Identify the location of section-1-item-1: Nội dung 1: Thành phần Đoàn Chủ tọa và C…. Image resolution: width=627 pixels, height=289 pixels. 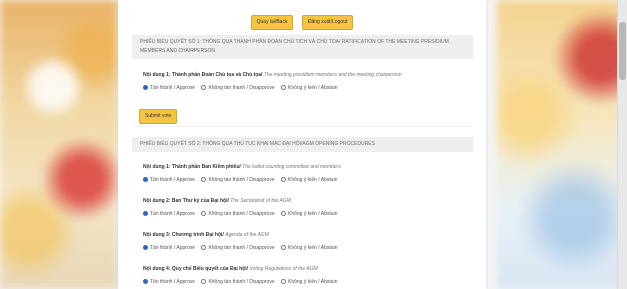
(303, 82).